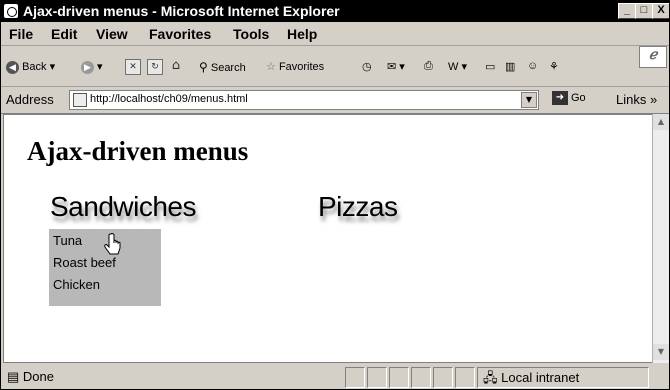 This screenshot has width=670, height=390. I want to click on vertical-scrollbar: ▲ ▼, so click(660, 238).